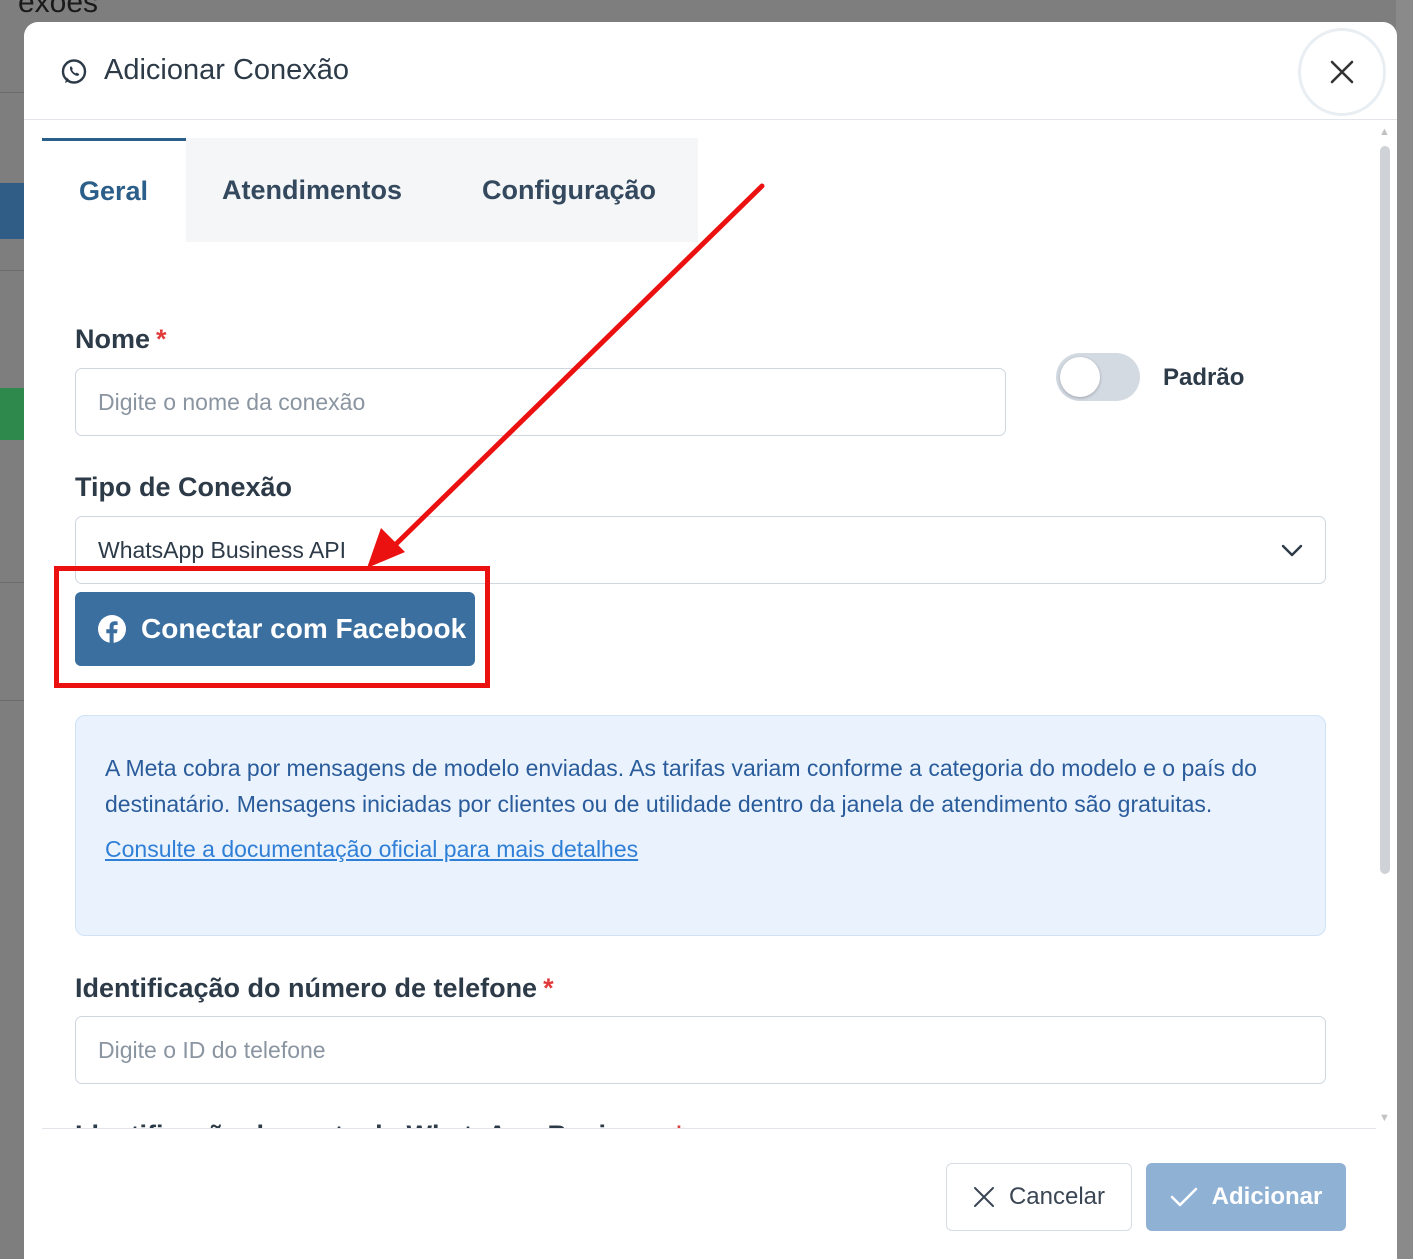 This screenshot has width=1413, height=1259. What do you see at coordinates (574, 190) in the screenshot?
I see `tab-configuracao: Configuração` at bounding box center [574, 190].